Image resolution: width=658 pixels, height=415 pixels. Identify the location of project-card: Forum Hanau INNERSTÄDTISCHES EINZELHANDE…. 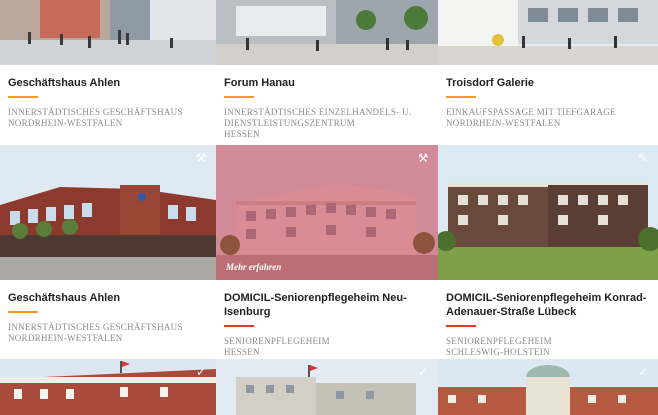
(327, 72).